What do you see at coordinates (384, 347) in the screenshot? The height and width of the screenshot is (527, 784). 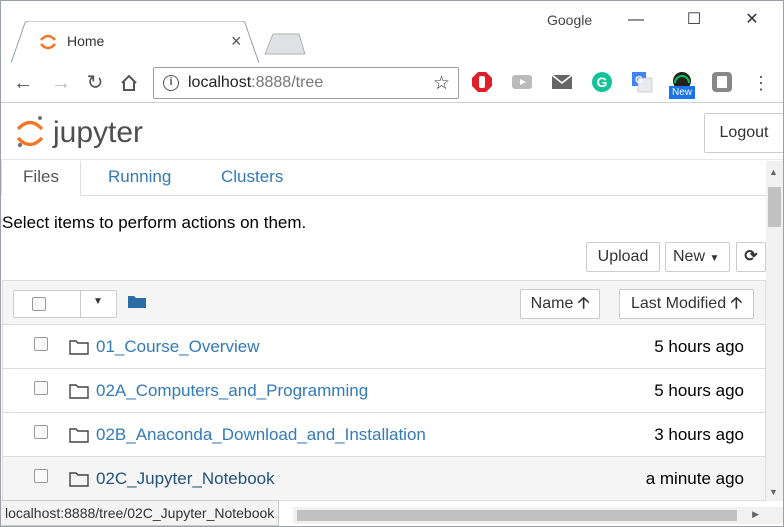 I see `list-item: 01_Course_Overview 5 hours ago` at bounding box center [384, 347].